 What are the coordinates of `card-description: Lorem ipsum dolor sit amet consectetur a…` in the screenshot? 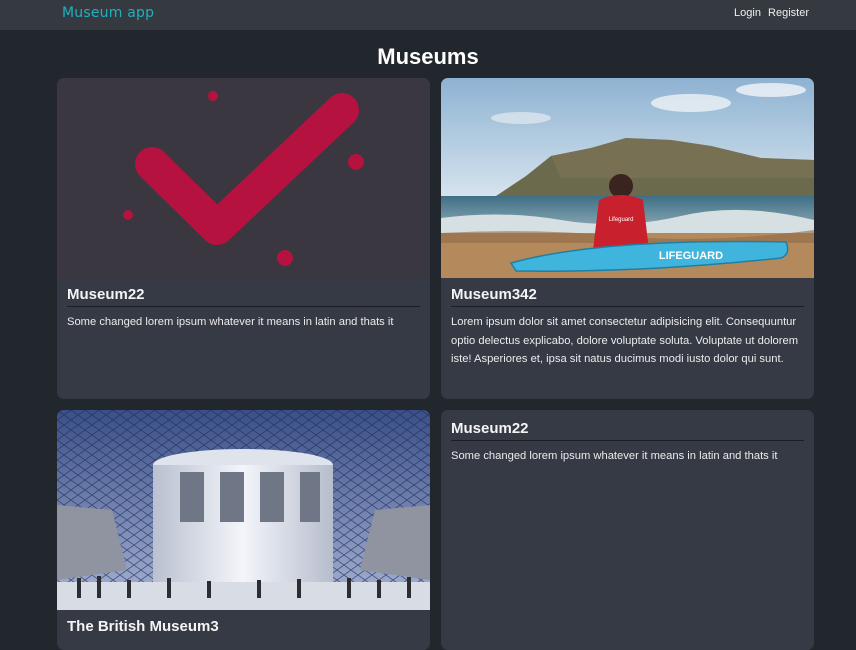 It's located at (625, 340).